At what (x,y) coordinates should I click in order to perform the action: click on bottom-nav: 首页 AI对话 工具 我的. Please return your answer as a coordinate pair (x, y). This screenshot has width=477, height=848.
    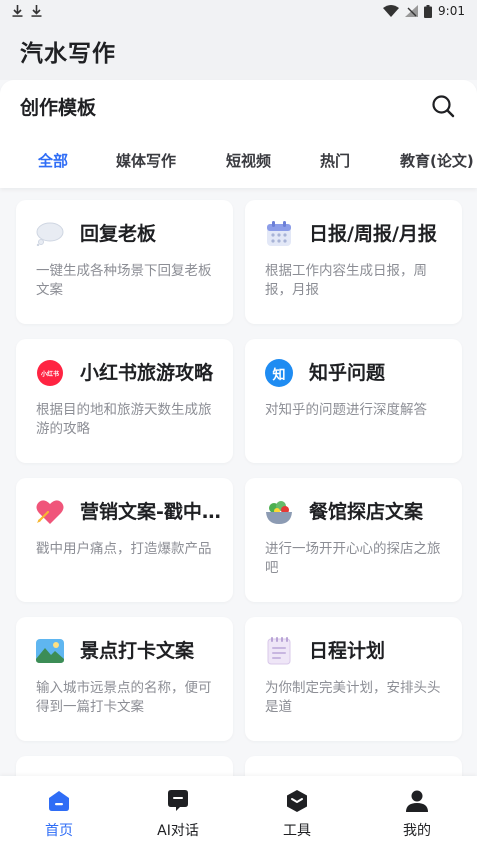
    Looking at the image, I should click on (238, 812).